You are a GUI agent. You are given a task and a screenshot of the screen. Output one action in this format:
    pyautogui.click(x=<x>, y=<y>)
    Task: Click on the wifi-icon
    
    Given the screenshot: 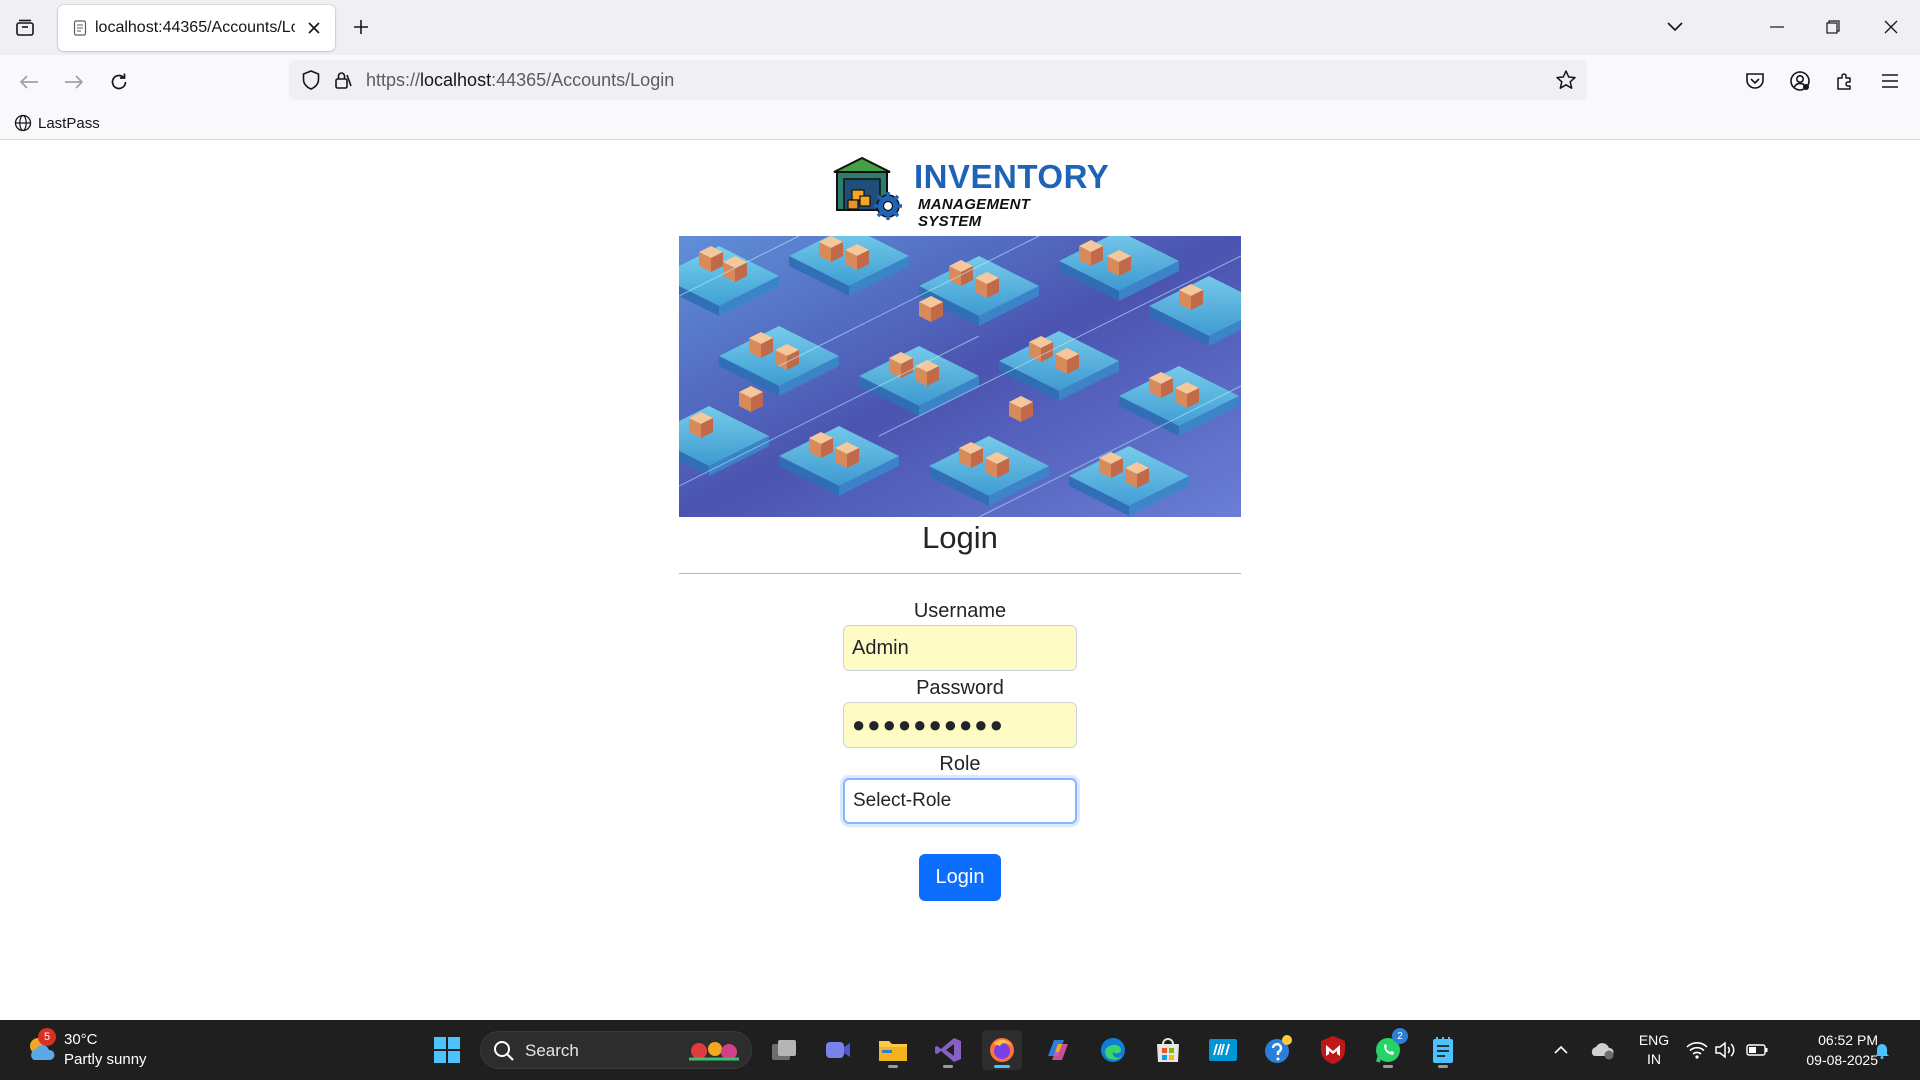 What is the action you would take?
    pyautogui.click(x=1697, y=1050)
    